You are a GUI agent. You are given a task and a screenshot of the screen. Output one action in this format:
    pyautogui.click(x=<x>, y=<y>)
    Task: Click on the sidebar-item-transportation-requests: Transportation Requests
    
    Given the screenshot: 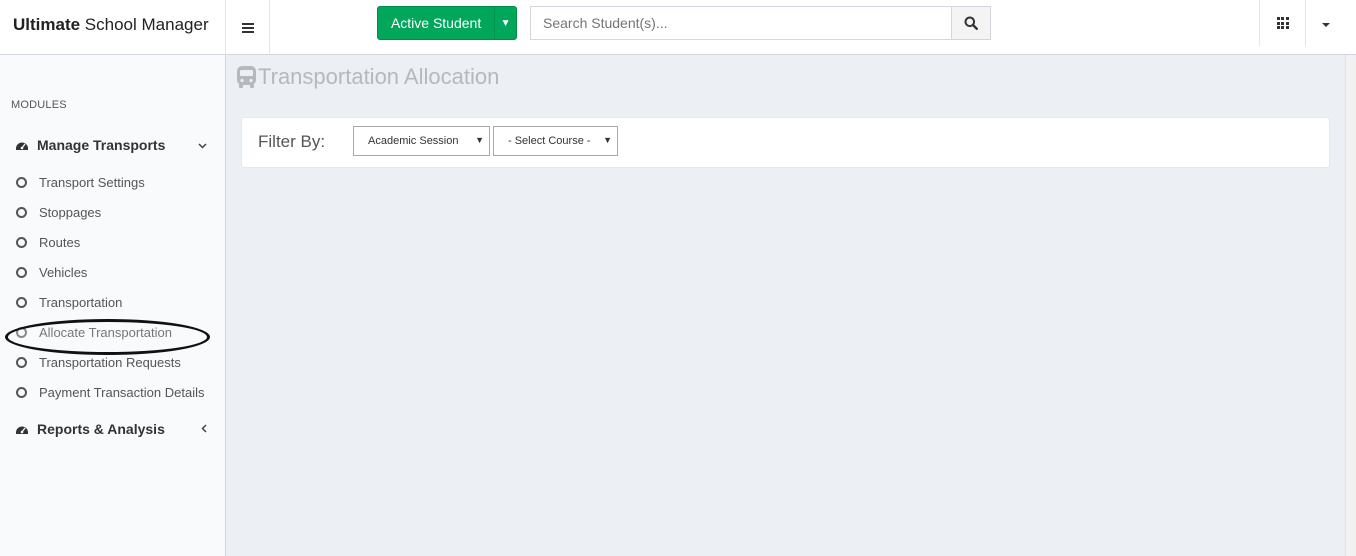 What is the action you would take?
    pyautogui.click(x=112, y=362)
    